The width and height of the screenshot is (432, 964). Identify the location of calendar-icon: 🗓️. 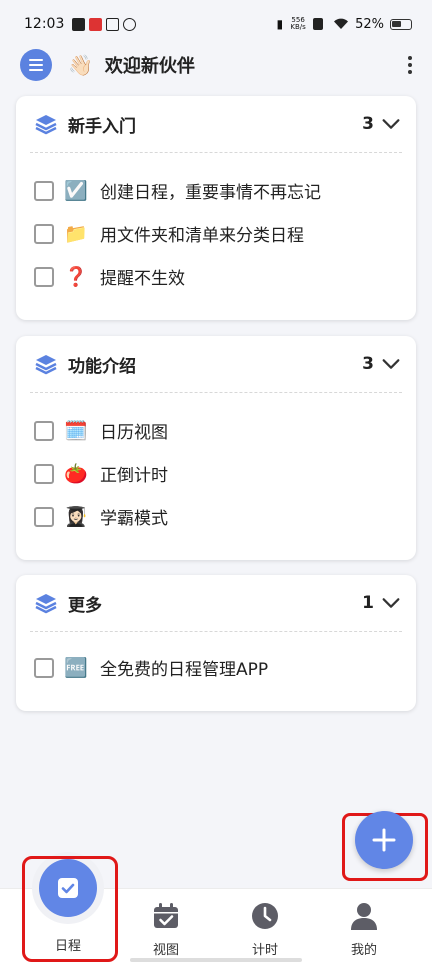
(76, 431).